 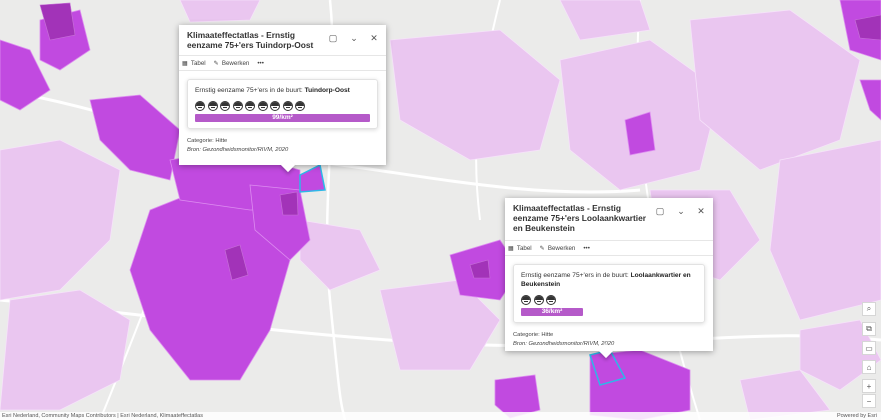 I want to click on search-icon: ⌕, so click(x=869, y=308).